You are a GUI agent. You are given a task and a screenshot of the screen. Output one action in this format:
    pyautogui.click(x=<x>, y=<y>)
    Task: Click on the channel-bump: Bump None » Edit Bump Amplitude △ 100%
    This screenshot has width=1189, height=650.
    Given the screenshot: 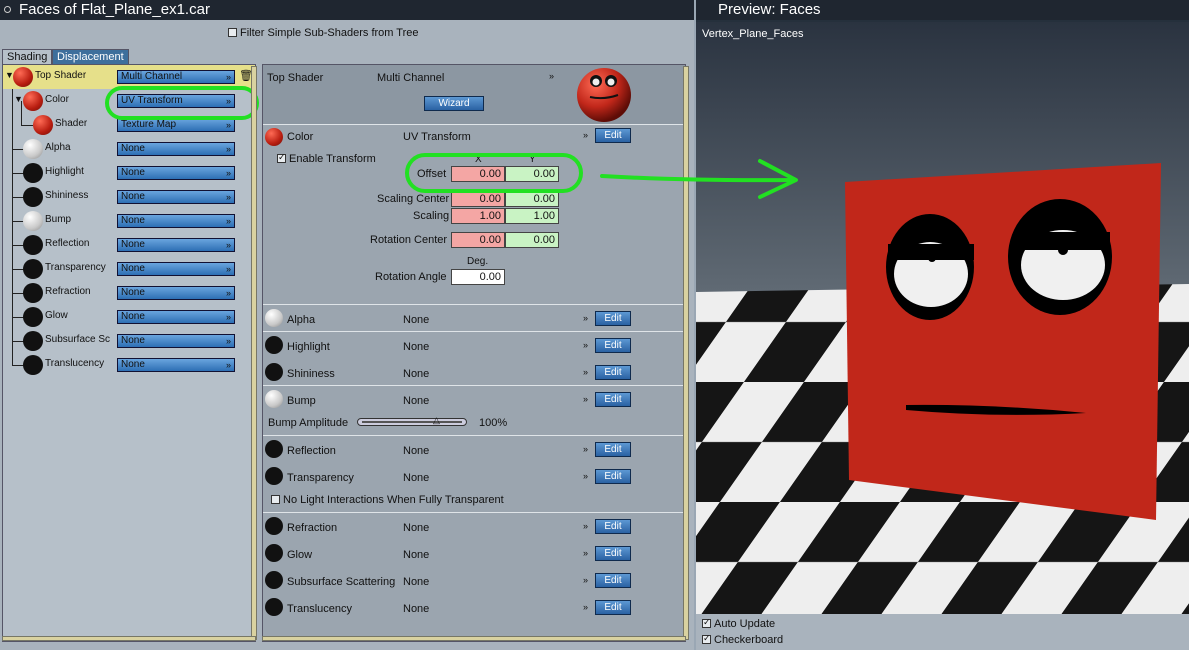 What is the action you would take?
    pyautogui.click(x=474, y=411)
    